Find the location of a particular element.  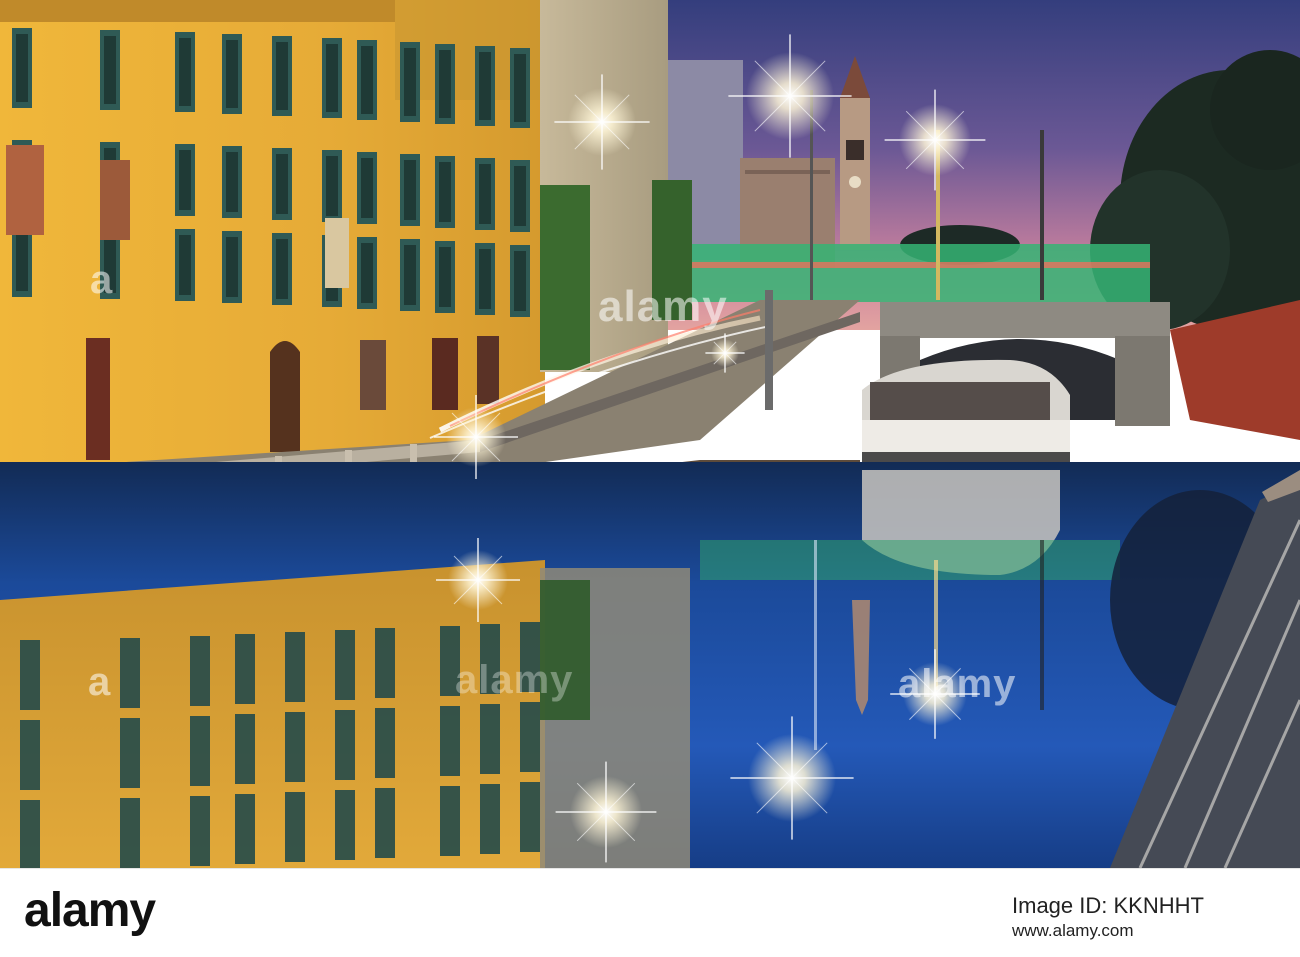

alamy-logo: alamy is located at coordinates (90, 910).